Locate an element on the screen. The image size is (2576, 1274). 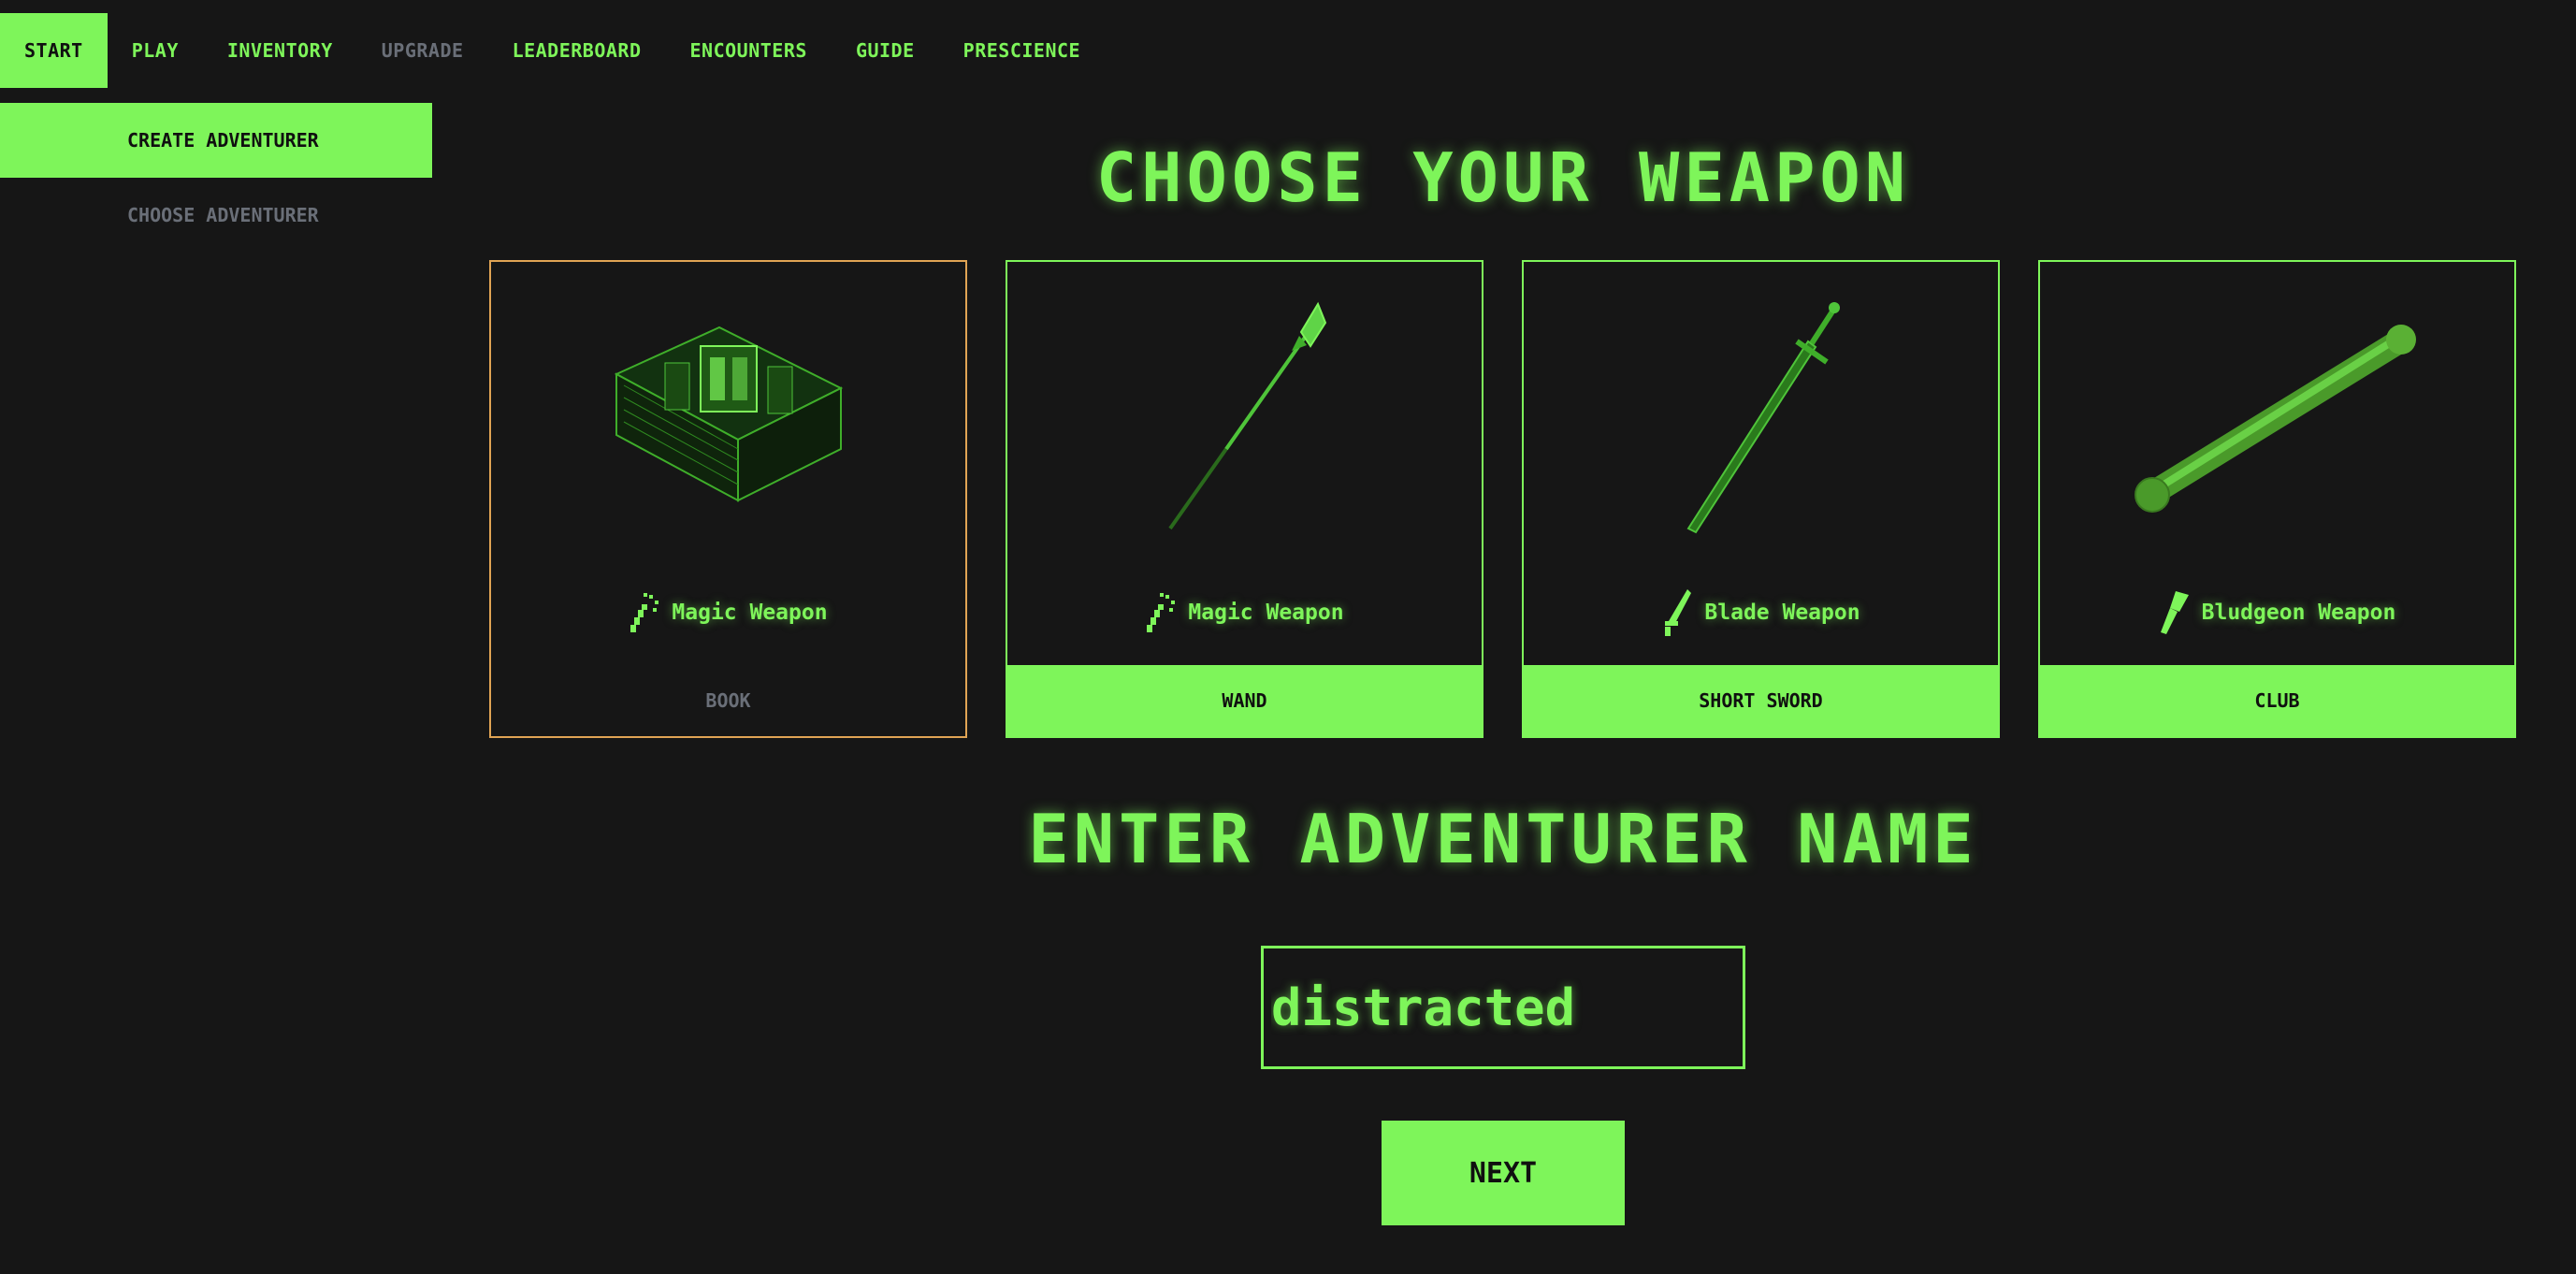
weapon-card-wand: Magic Weapon WAND is located at coordinates (1244, 499).